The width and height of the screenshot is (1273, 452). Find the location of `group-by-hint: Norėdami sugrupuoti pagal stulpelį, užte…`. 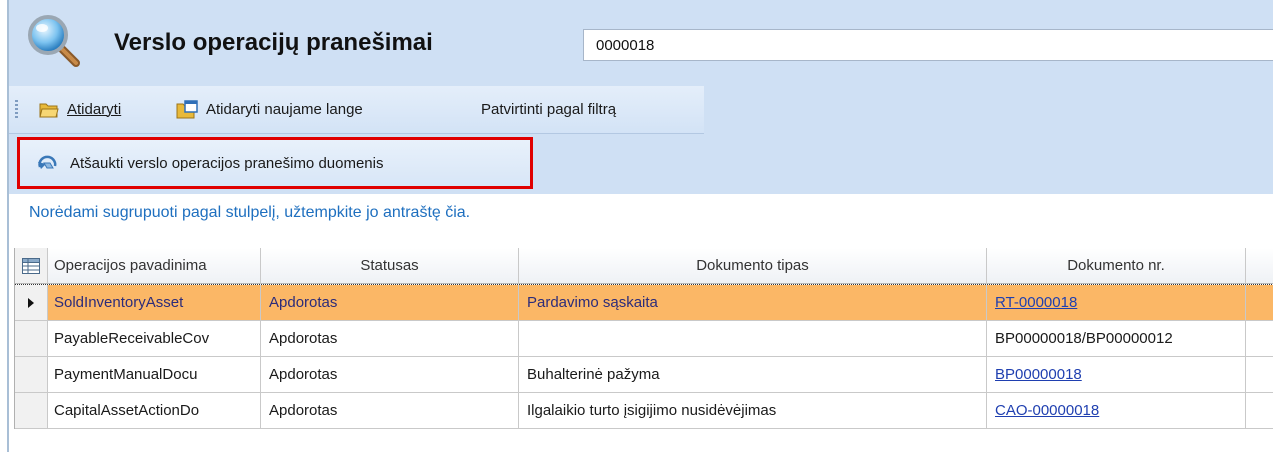

group-by-hint: Norėdami sugrupuoti pagal stulpelį, užte… is located at coordinates (250, 212).